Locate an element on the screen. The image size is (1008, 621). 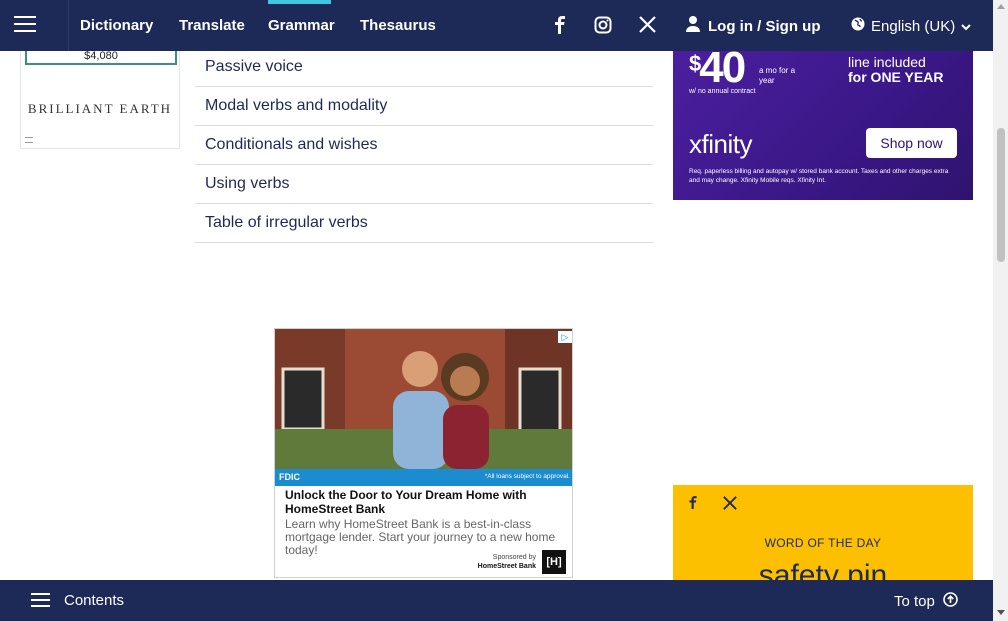
nav-translate: Translate is located at coordinates (212, 25).